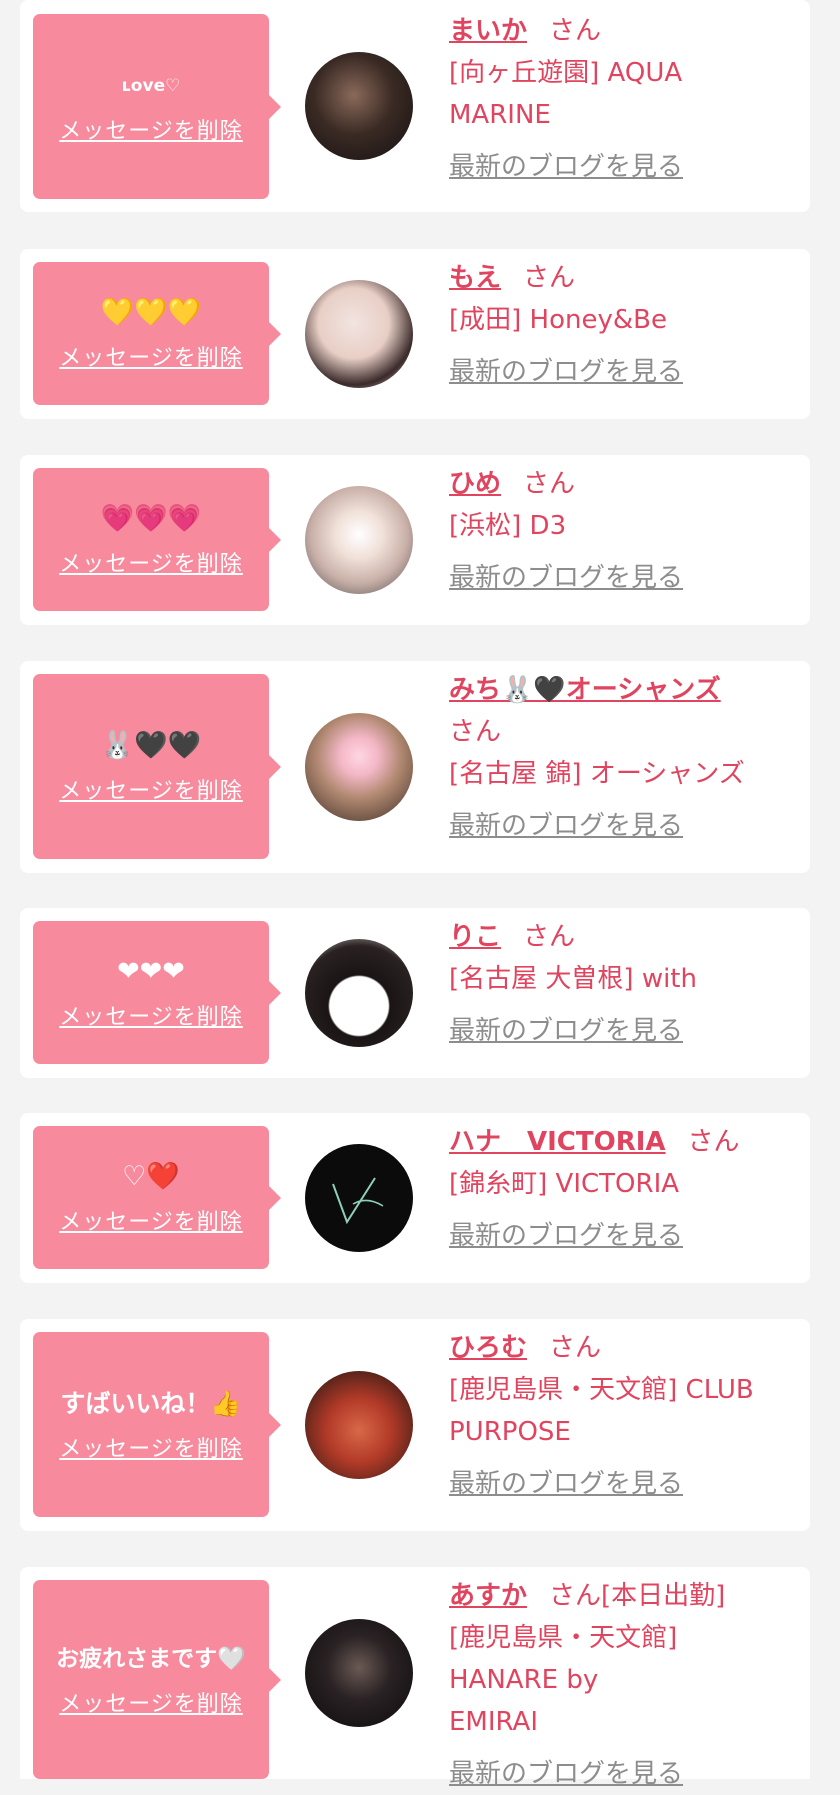 This screenshot has height=1795, width=840. Describe the element at coordinates (157, 992) in the screenshot. I see `message-bubble: ❤❤❤ メッセージを削除` at that location.